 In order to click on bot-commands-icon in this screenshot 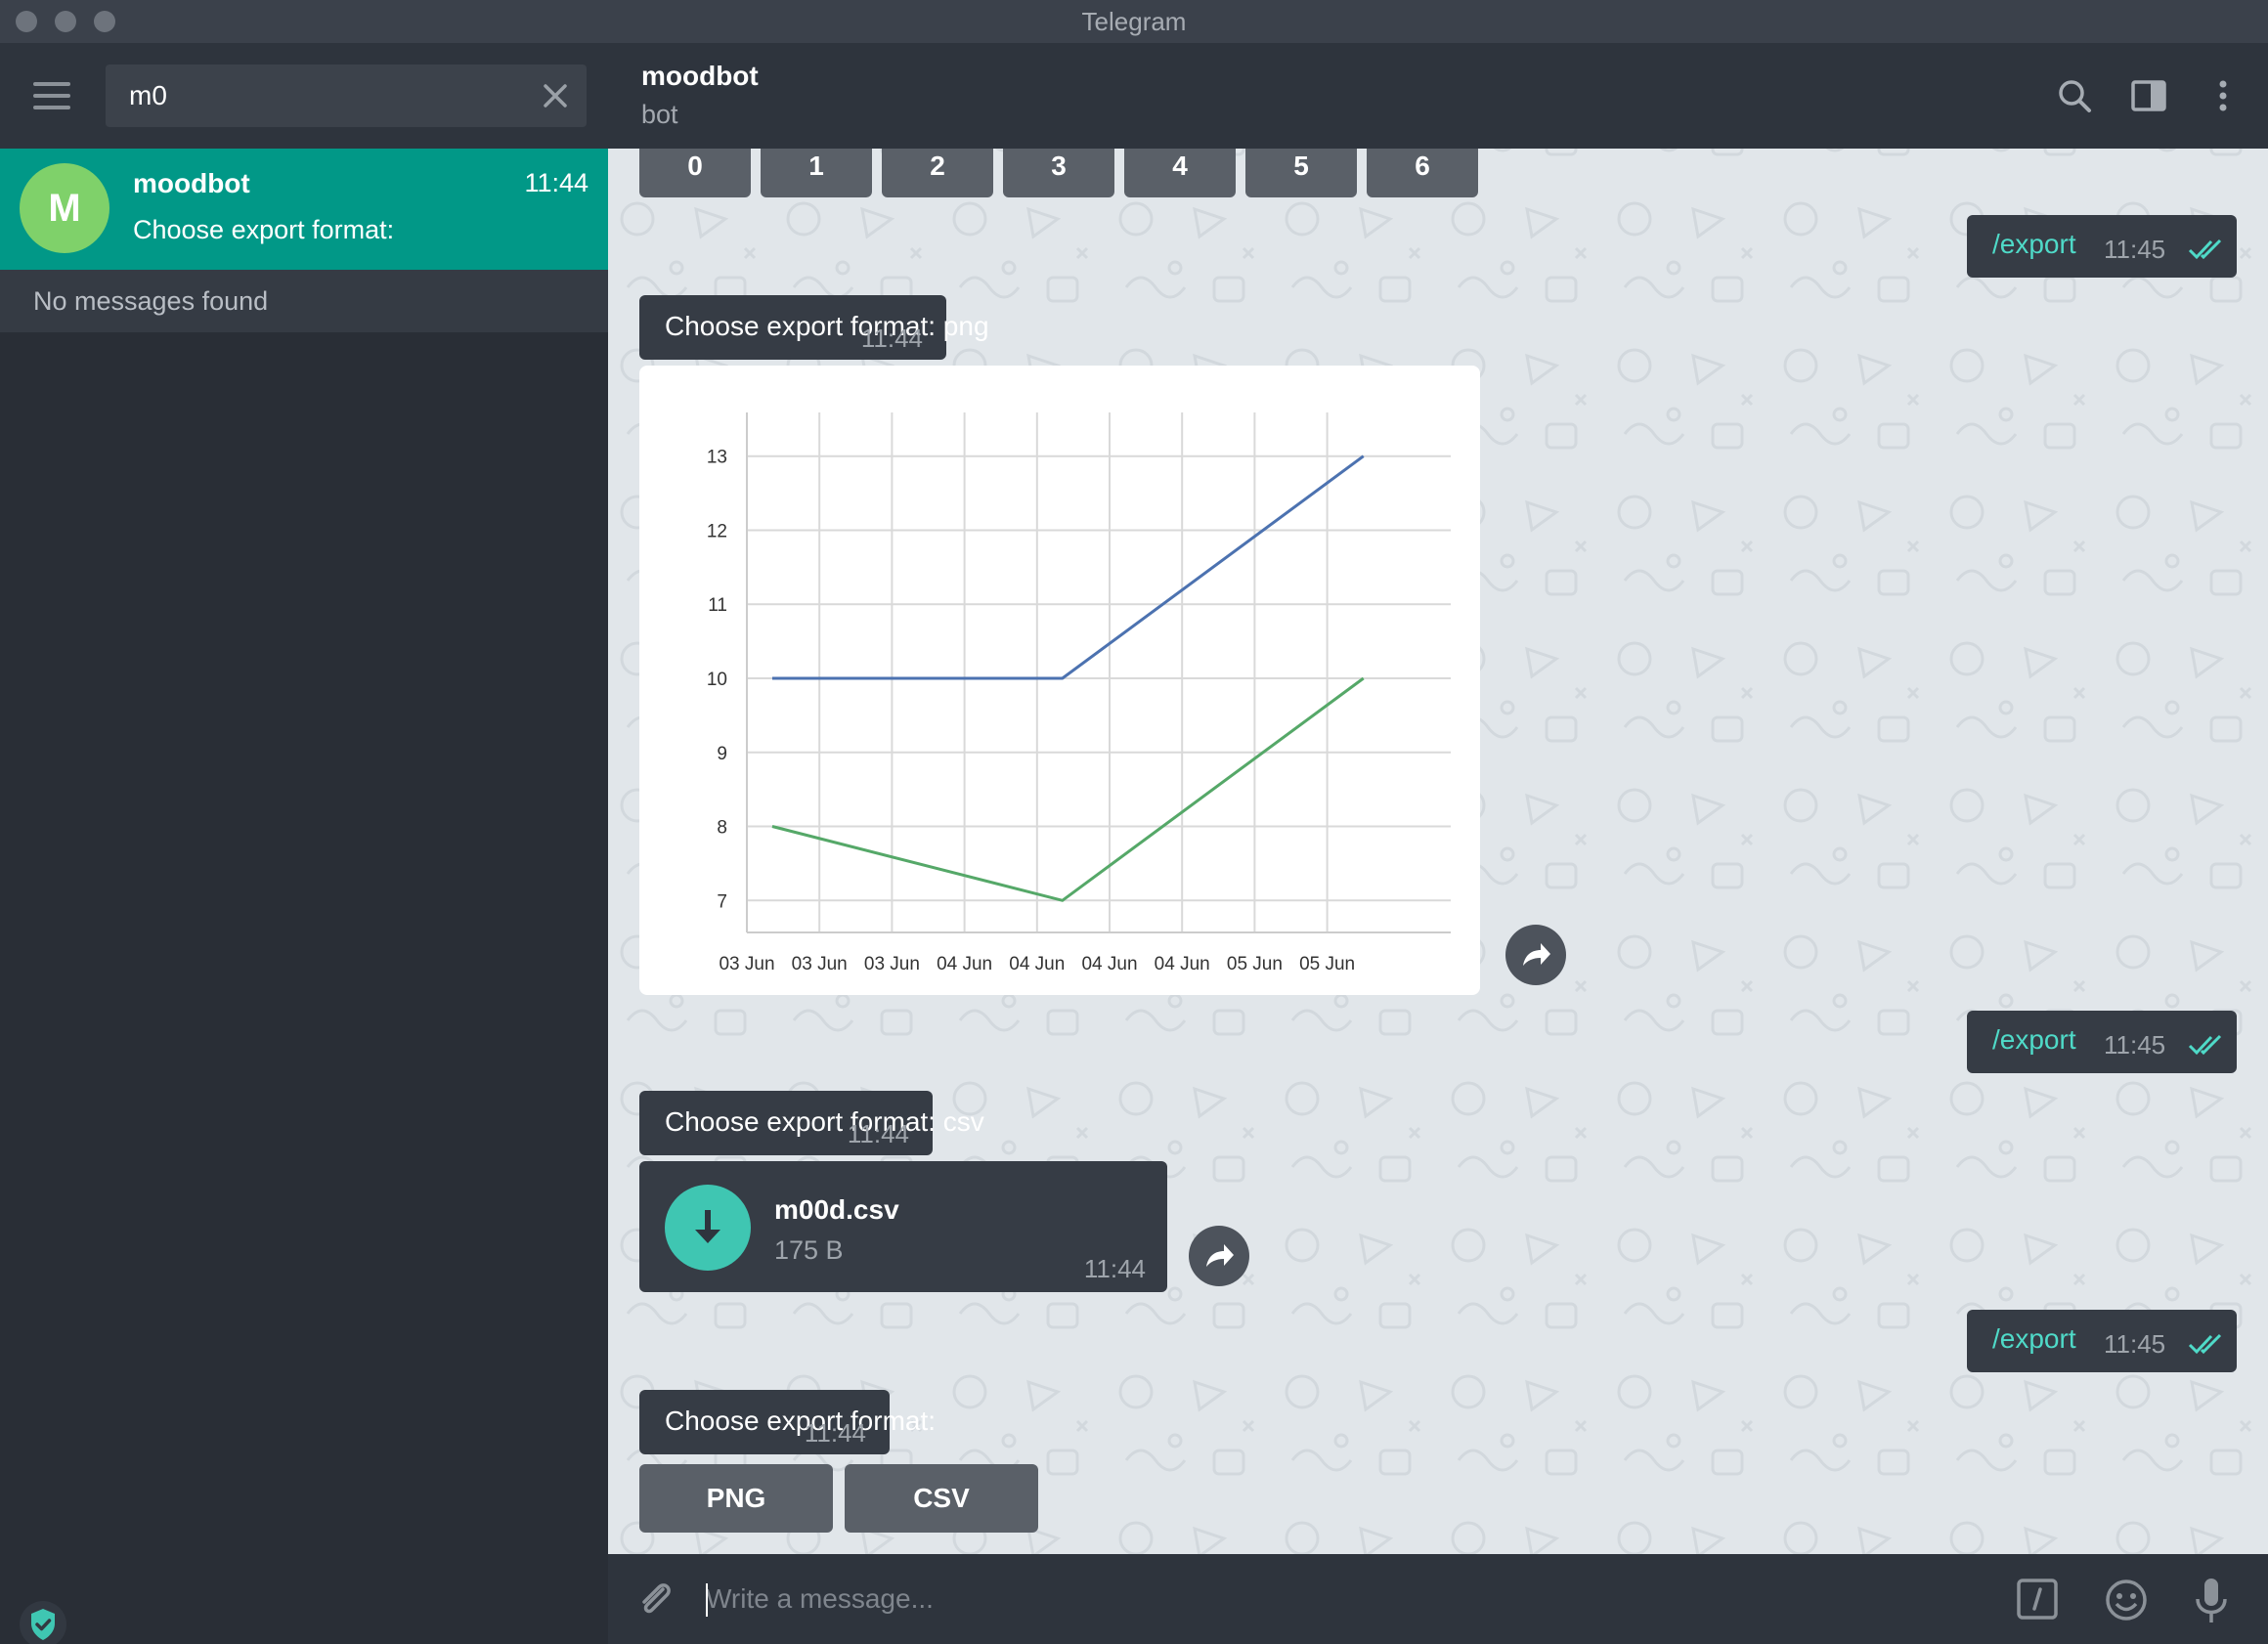, I will do `click(2037, 1599)`.